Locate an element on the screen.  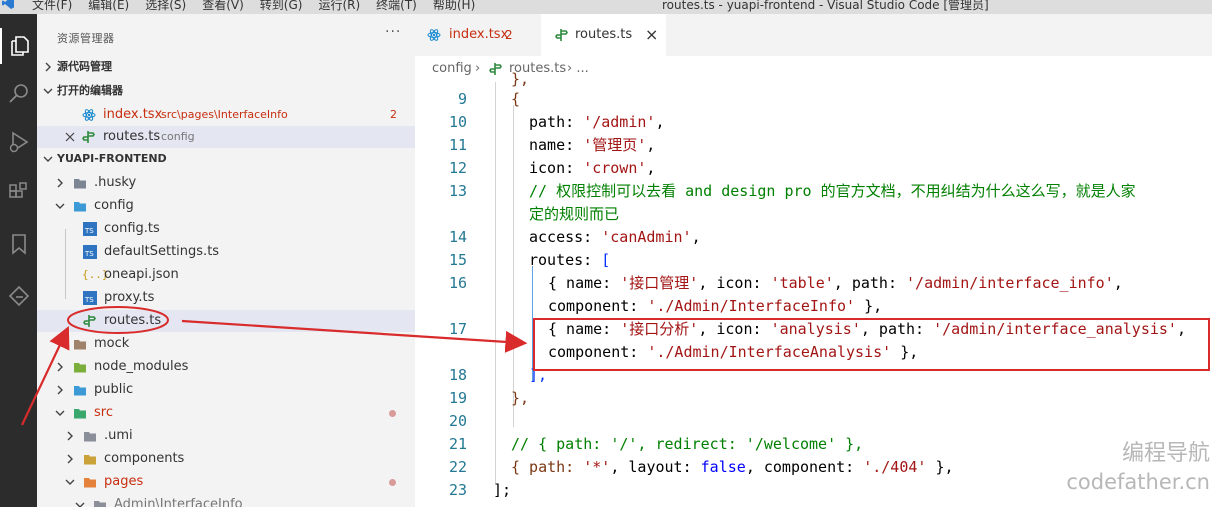
line-number: 18 is located at coordinates (457, 375).